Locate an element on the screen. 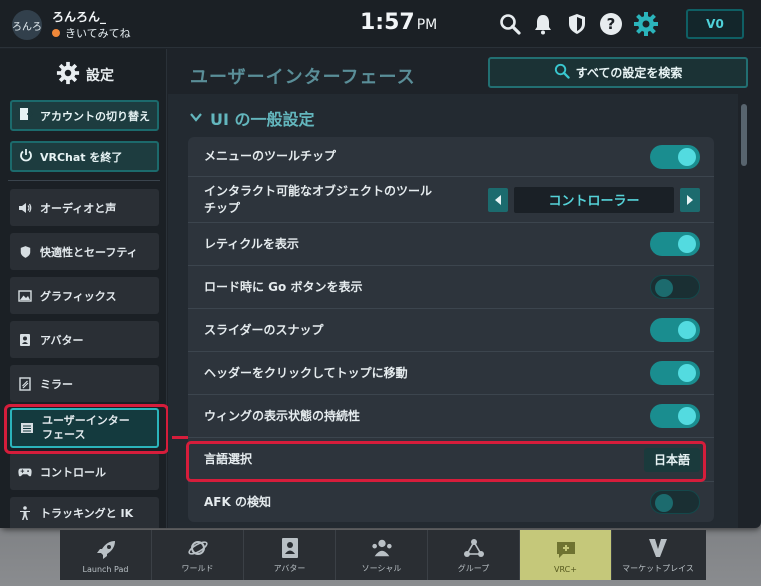  tooltip-mode-selector: コントローラー is located at coordinates (594, 199).